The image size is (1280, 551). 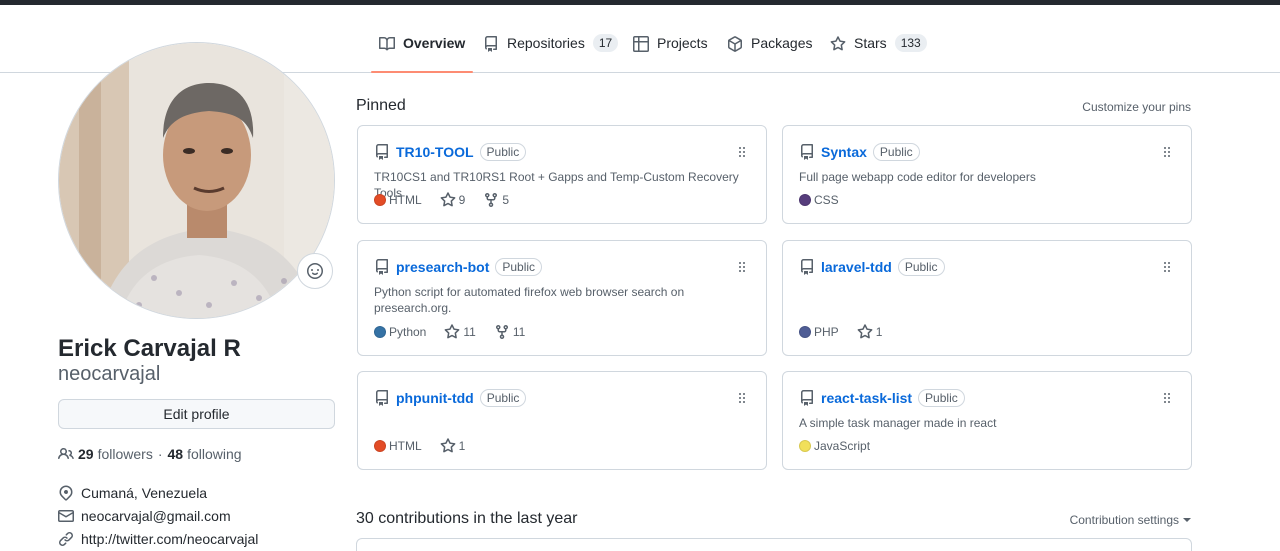 I want to click on repo-language: Python, so click(x=408, y=332).